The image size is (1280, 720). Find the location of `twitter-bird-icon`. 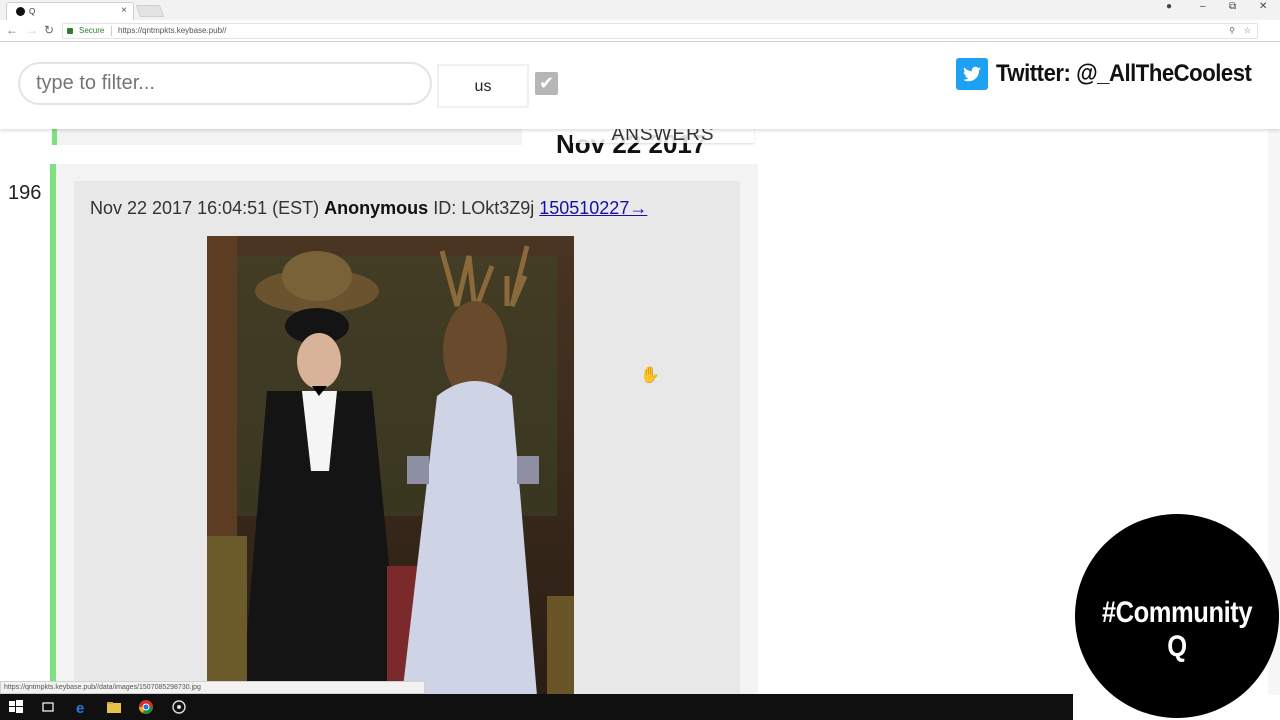

twitter-bird-icon is located at coordinates (972, 74).